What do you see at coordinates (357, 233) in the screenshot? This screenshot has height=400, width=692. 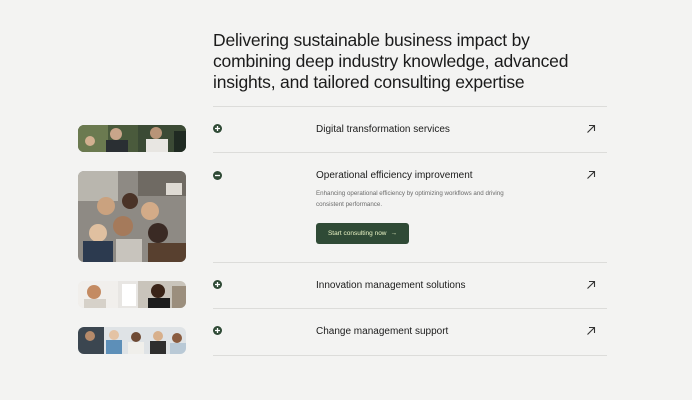 I see `cta-label: Start consulting now` at bounding box center [357, 233].